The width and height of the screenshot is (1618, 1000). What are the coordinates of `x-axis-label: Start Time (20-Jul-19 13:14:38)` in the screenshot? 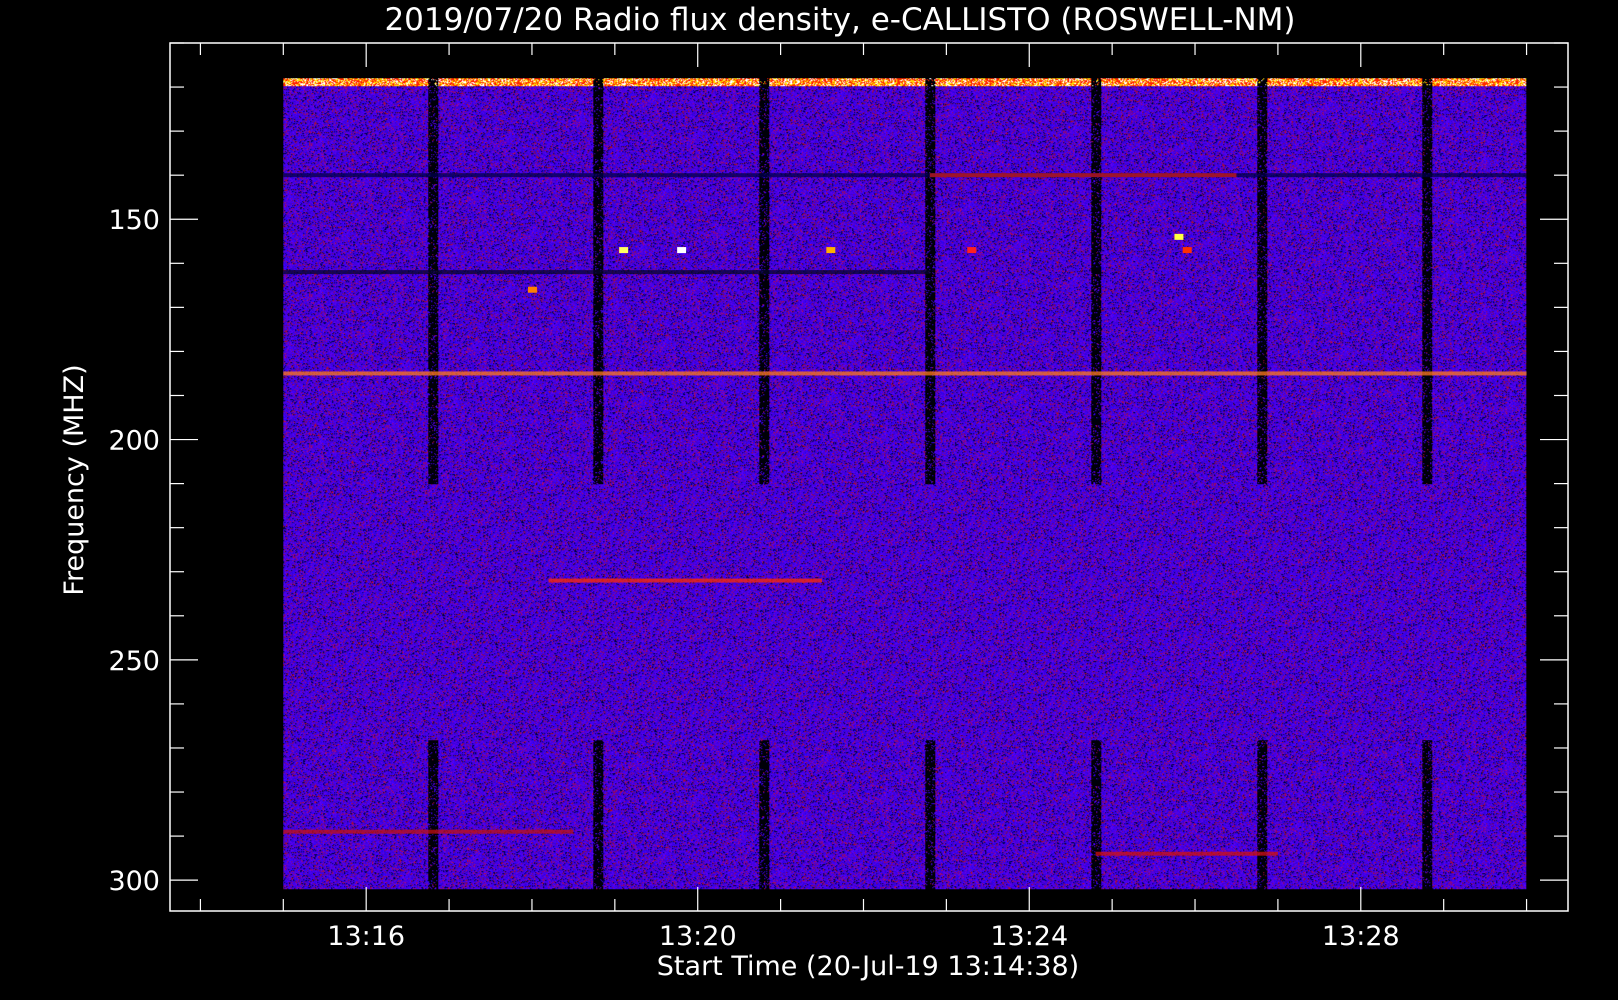 It's located at (868, 966).